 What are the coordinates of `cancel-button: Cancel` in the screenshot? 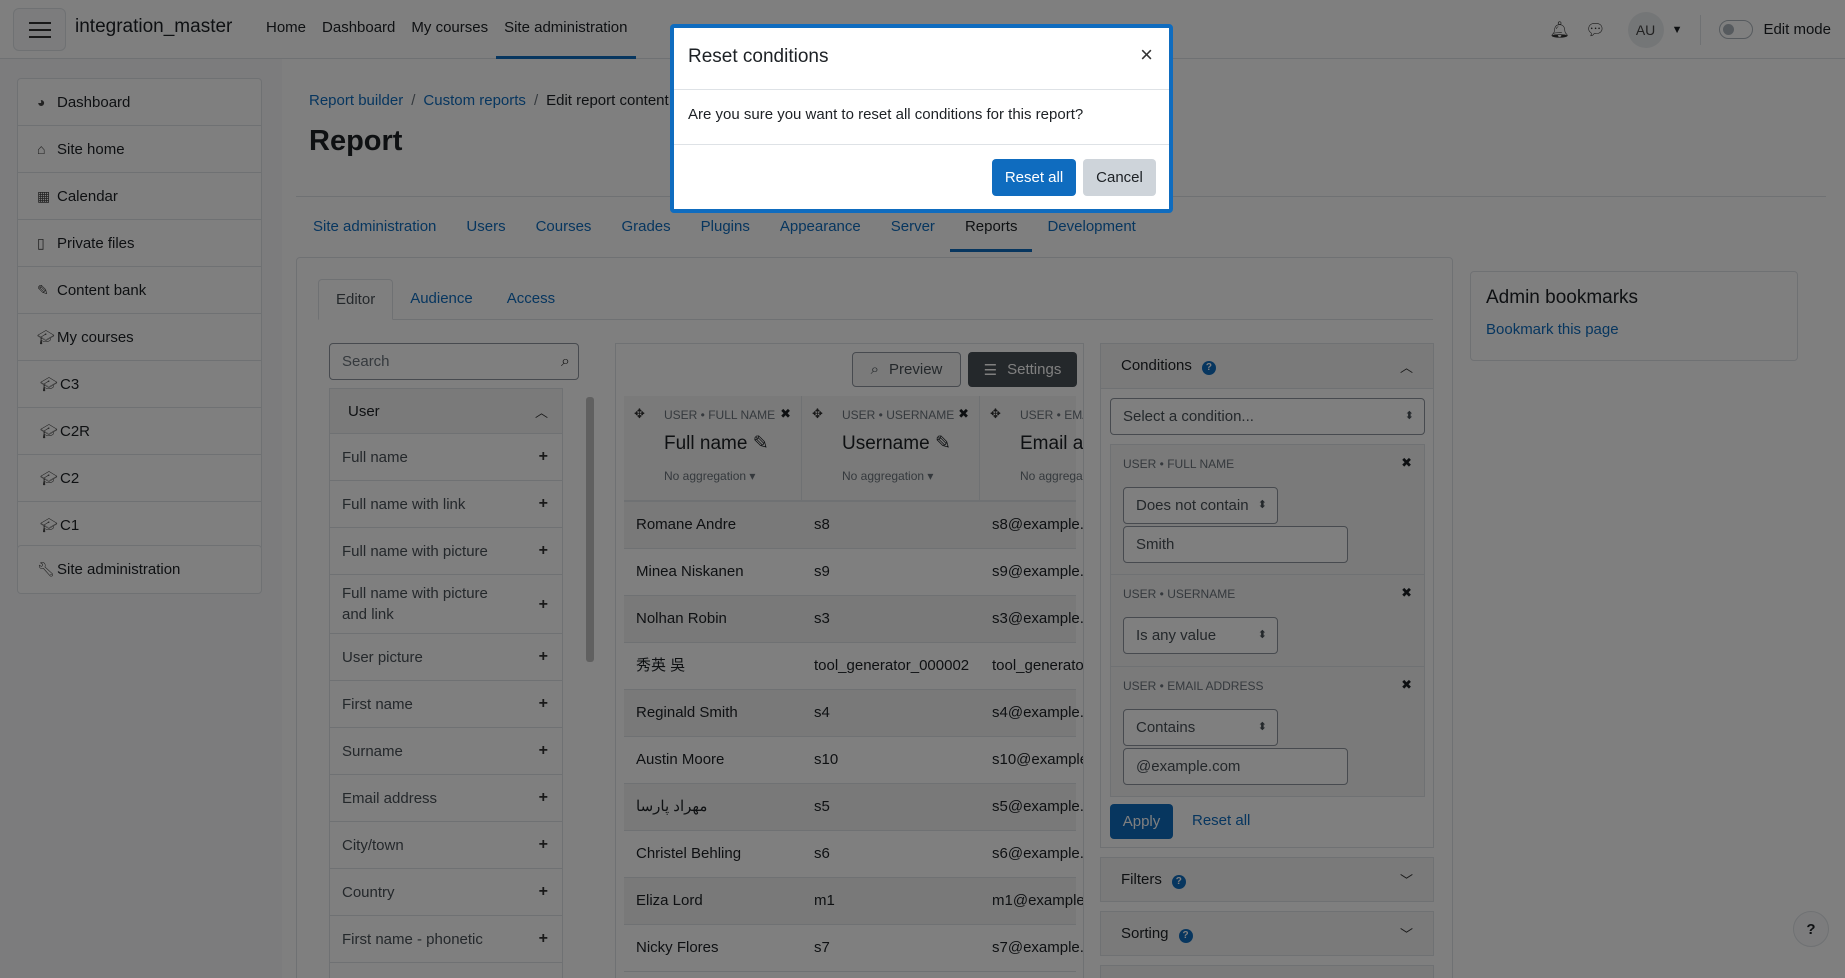 It's located at (1119, 177).